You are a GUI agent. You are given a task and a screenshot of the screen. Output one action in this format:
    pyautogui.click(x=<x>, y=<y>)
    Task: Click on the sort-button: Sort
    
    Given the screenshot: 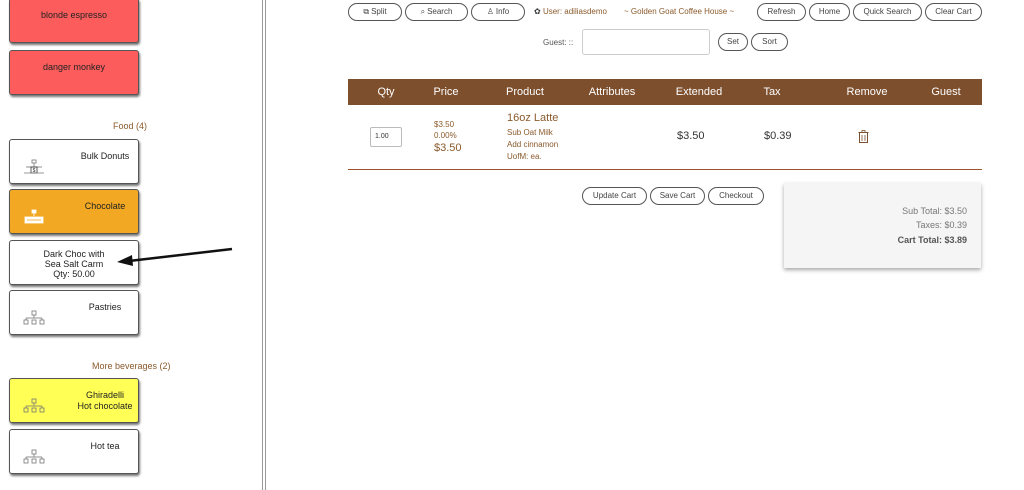 What is the action you would take?
    pyautogui.click(x=769, y=42)
    